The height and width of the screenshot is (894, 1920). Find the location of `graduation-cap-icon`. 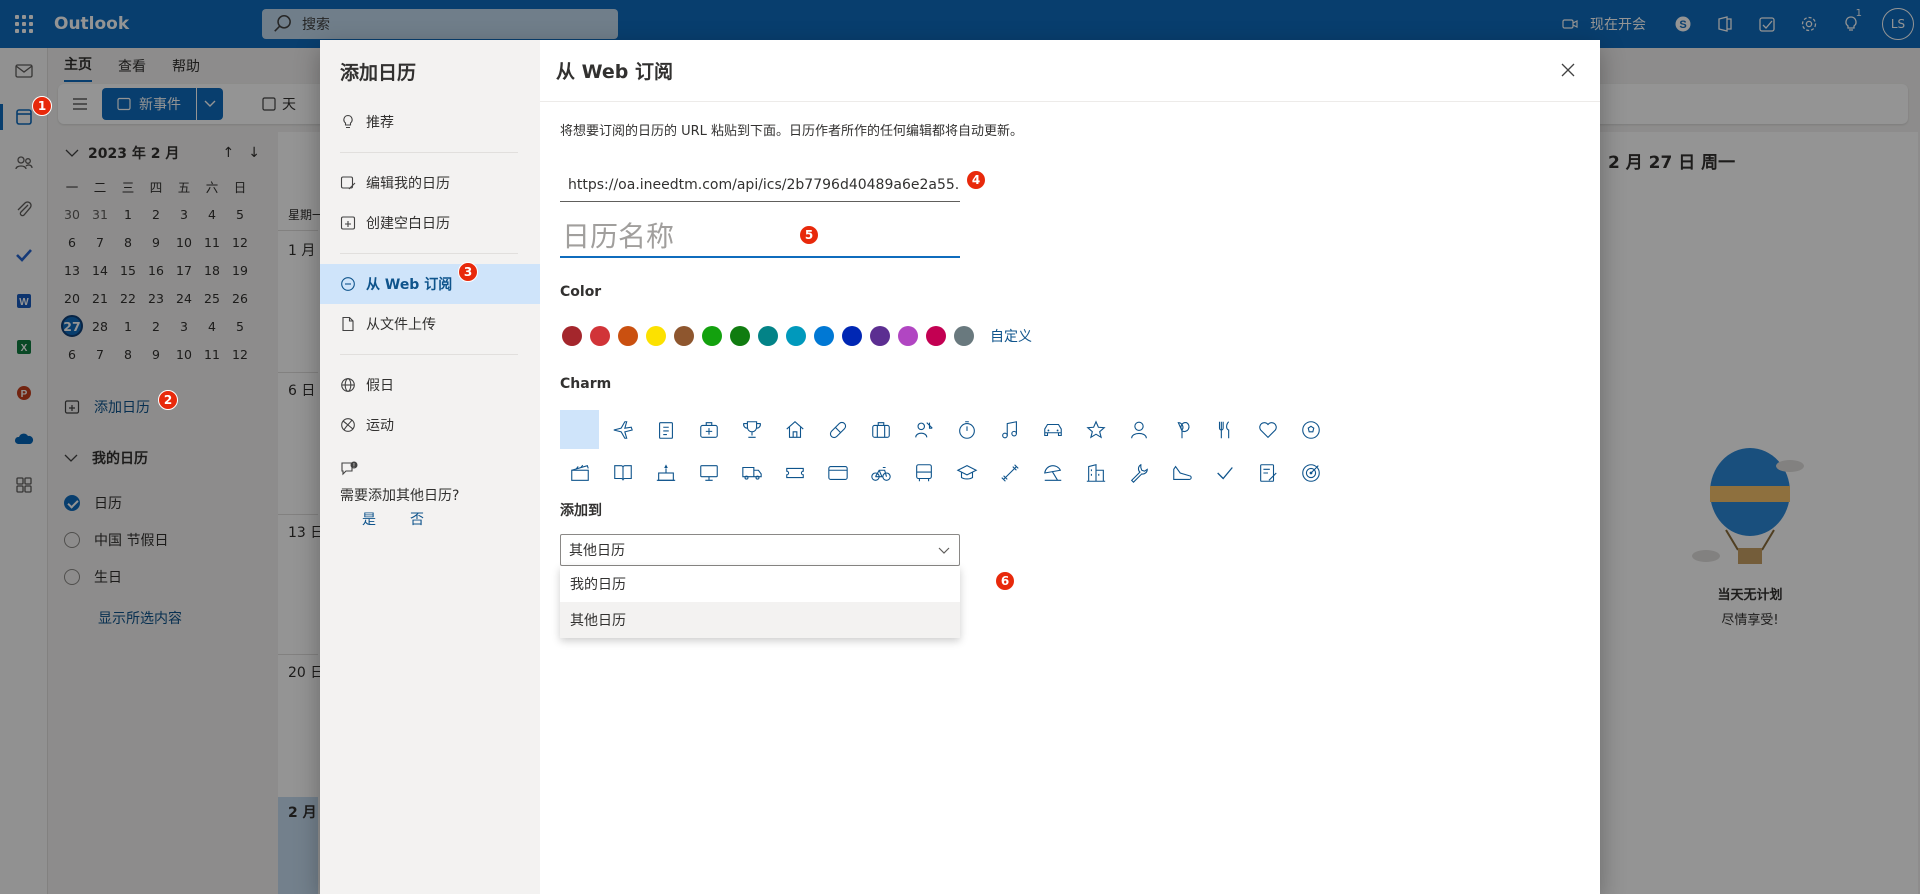

graduation-cap-icon is located at coordinates (966, 472).